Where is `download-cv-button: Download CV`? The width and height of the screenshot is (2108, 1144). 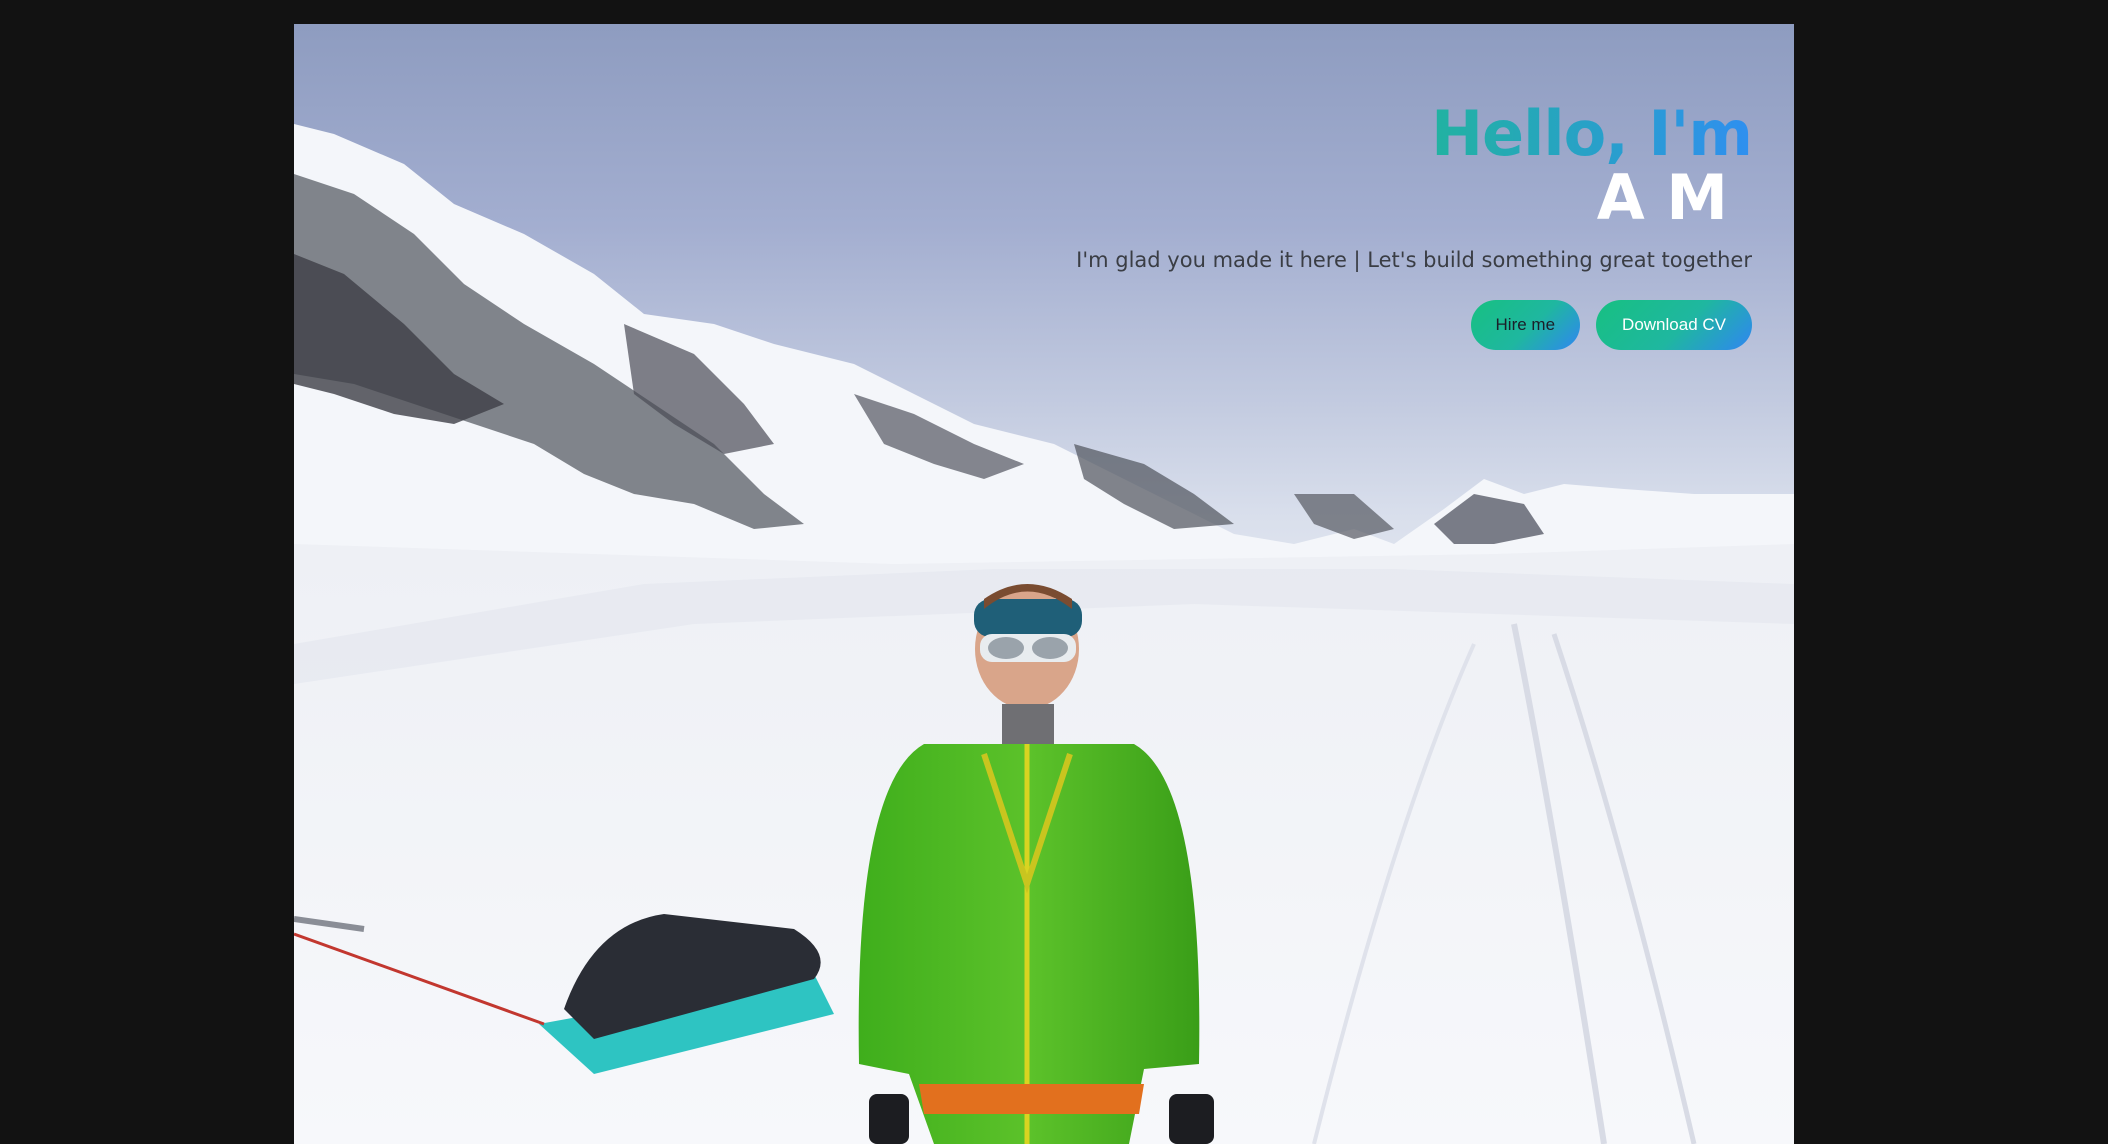
download-cv-button: Download CV is located at coordinates (1674, 325).